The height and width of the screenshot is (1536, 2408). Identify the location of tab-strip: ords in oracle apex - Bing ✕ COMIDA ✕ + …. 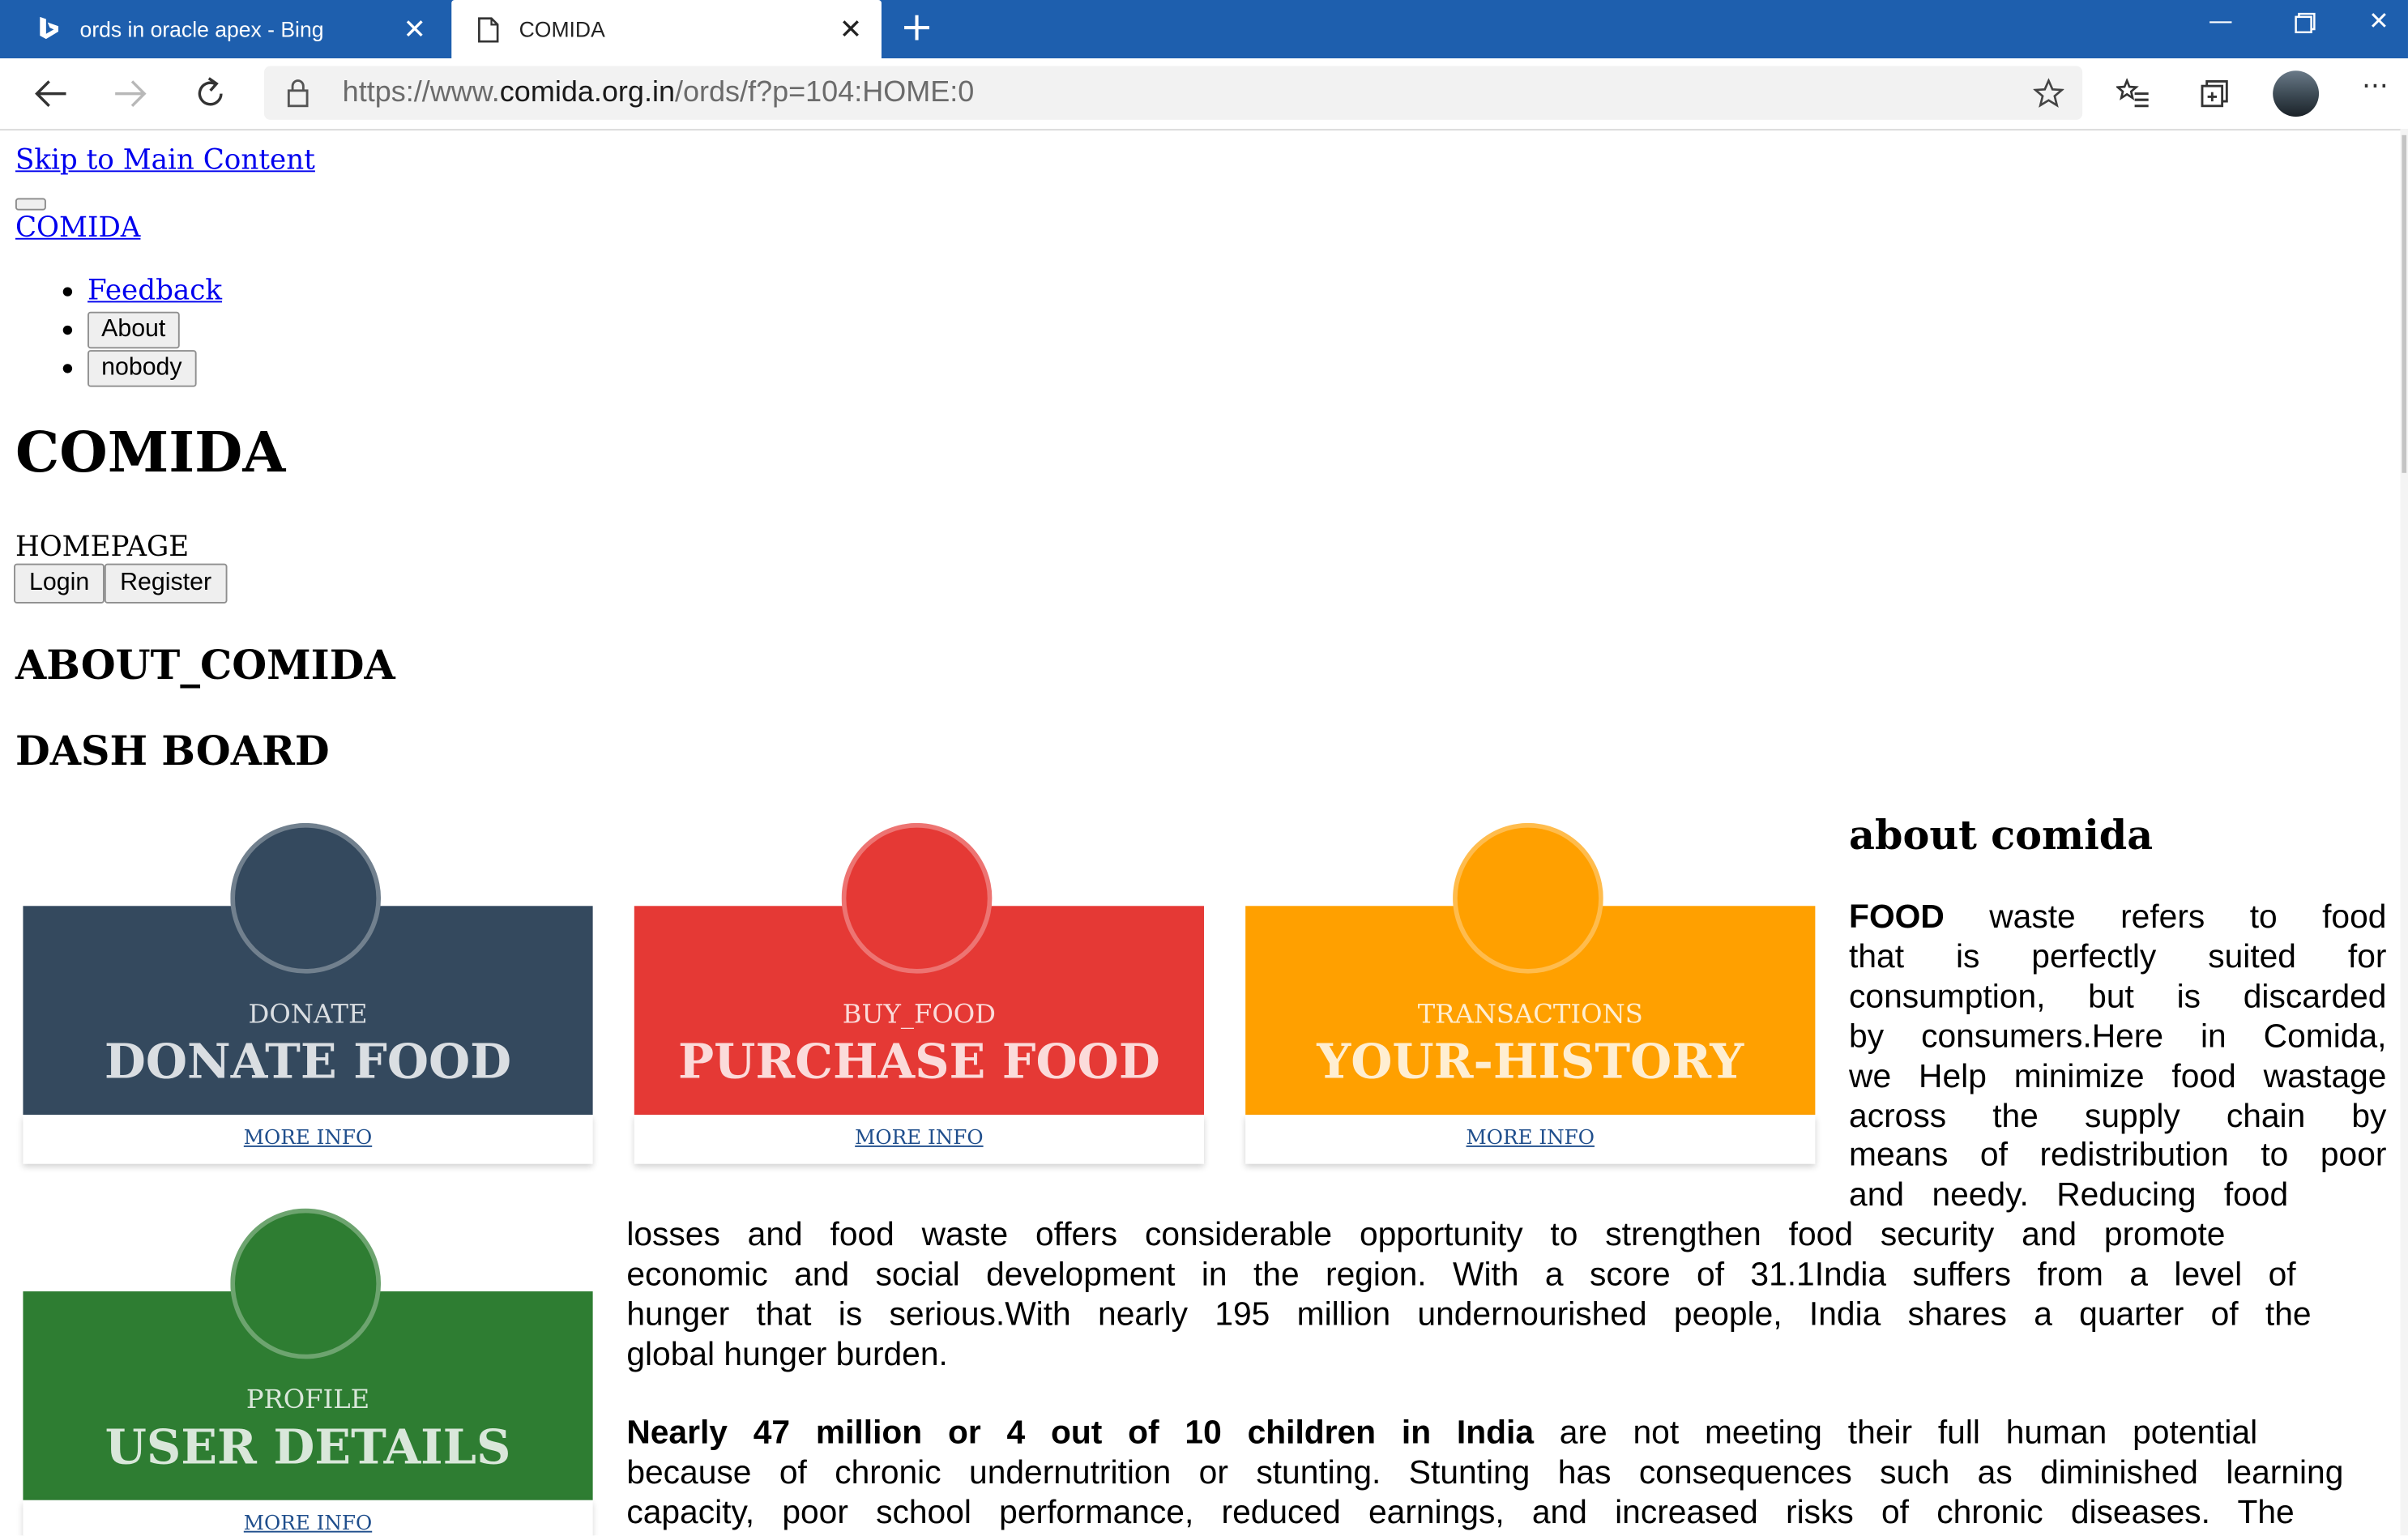
(1204, 29).